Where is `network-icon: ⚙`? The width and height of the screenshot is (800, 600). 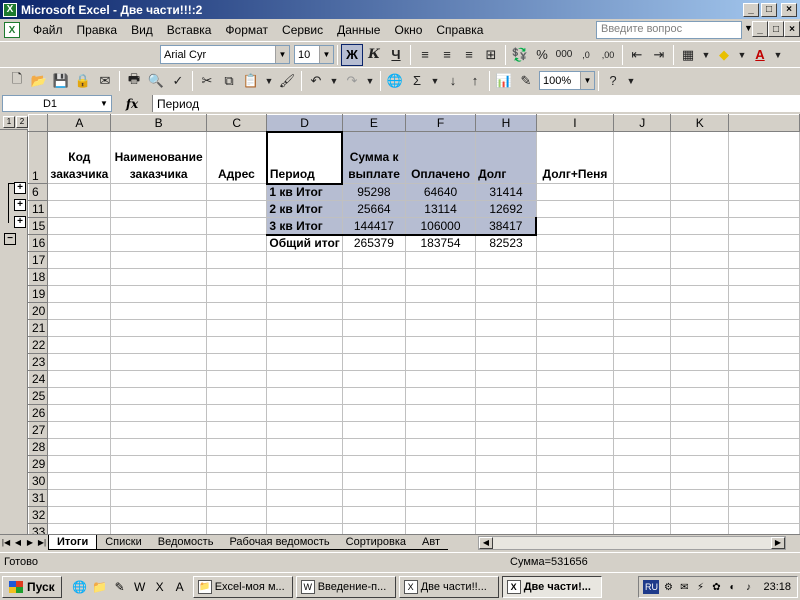 network-icon: ⚙ is located at coordinates (668, 587).